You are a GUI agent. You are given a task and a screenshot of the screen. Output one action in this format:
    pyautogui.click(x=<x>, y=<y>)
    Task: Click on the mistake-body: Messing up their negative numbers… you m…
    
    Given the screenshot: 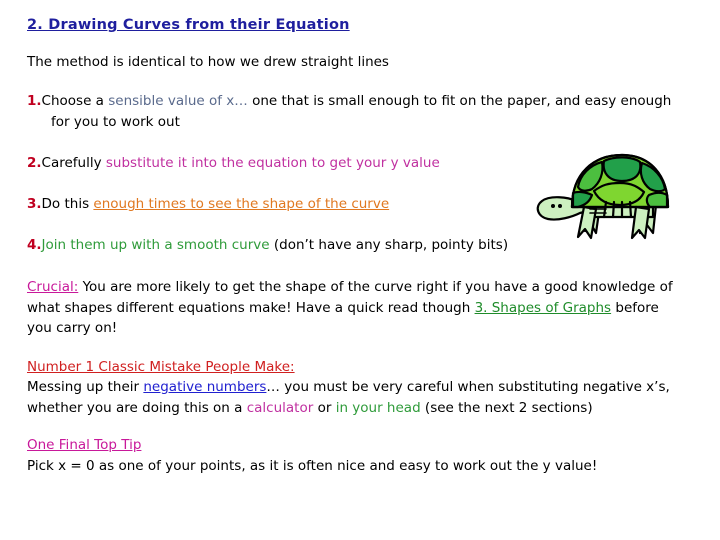 What is the action you would take?
    pyautogui.click(x=354, y=397)
    